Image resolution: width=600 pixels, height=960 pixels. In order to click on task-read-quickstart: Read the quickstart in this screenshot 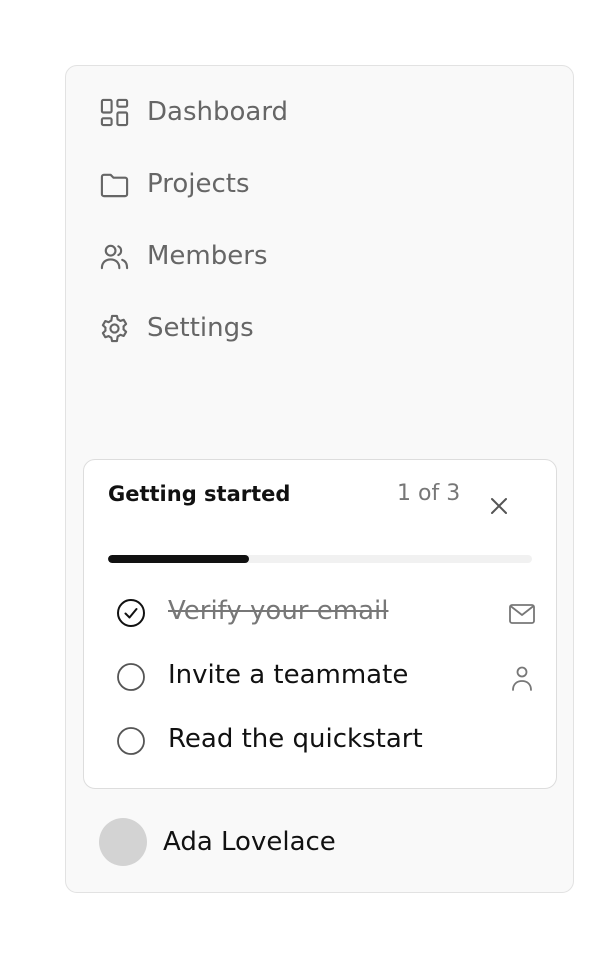, I will do `click(326, 744)`.